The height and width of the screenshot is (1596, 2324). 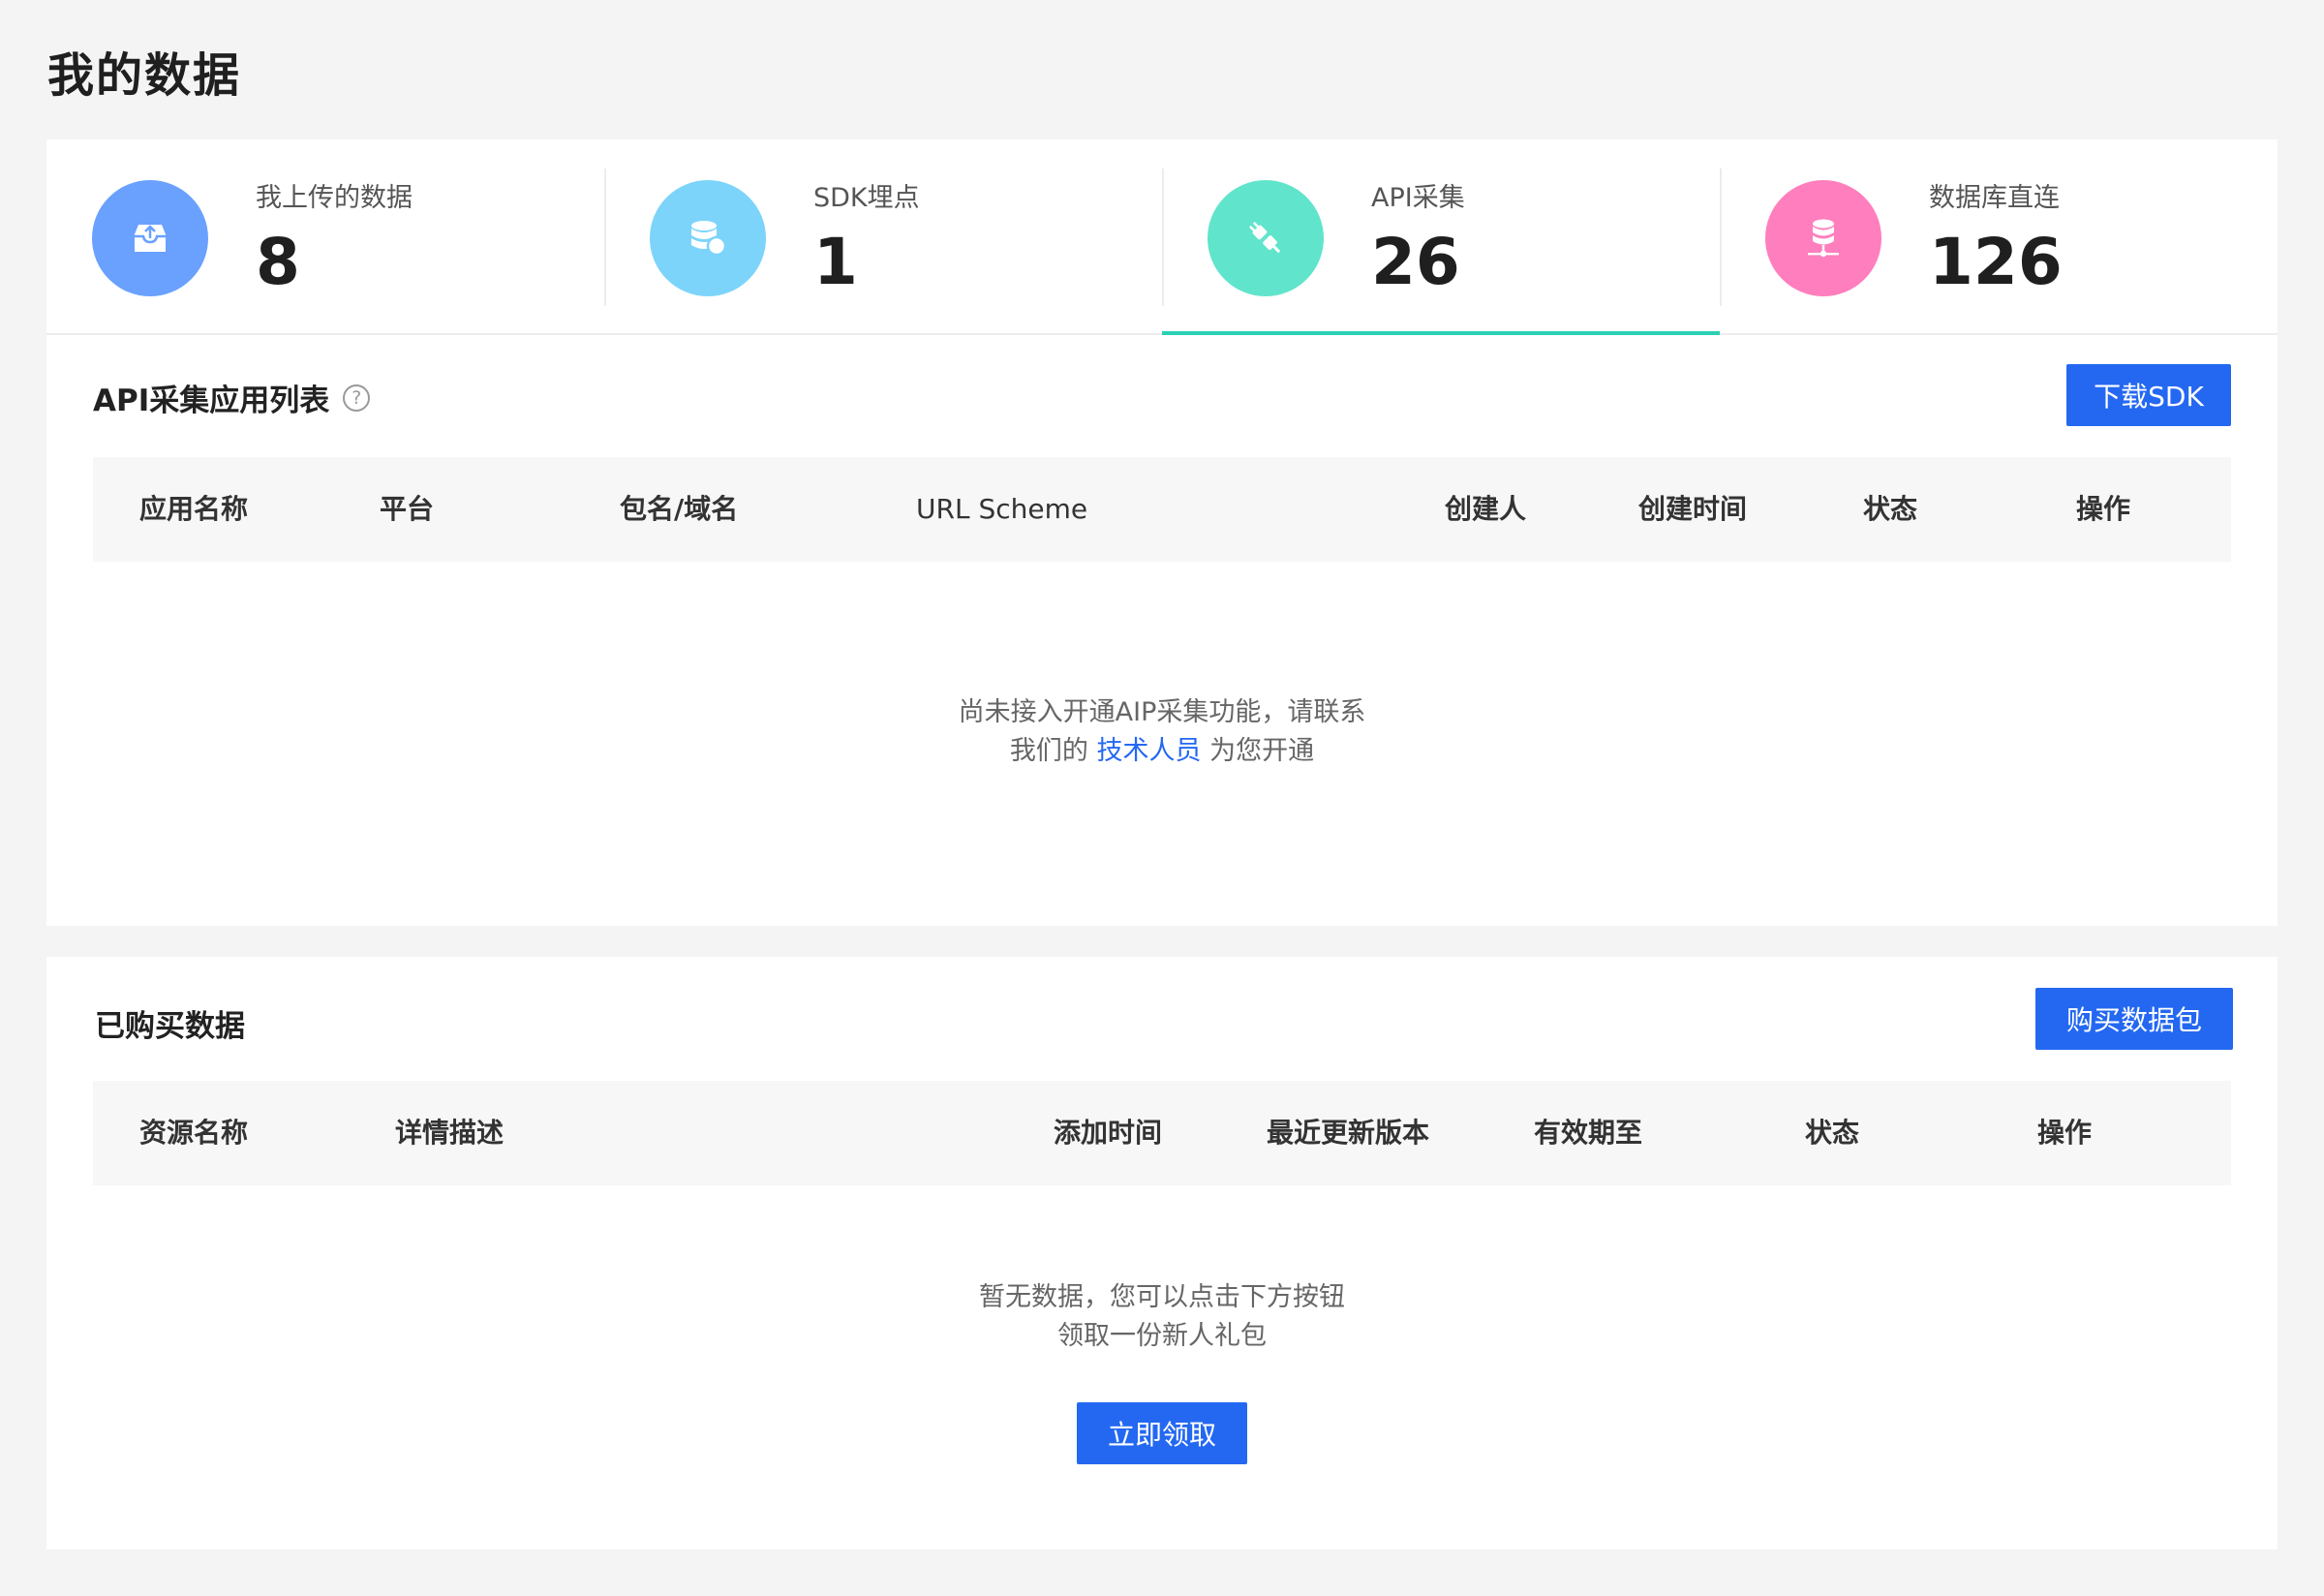 I want to click on empty-message: 暂无数据，您可以点击下方按钮, so click(x=1162, y=1297).